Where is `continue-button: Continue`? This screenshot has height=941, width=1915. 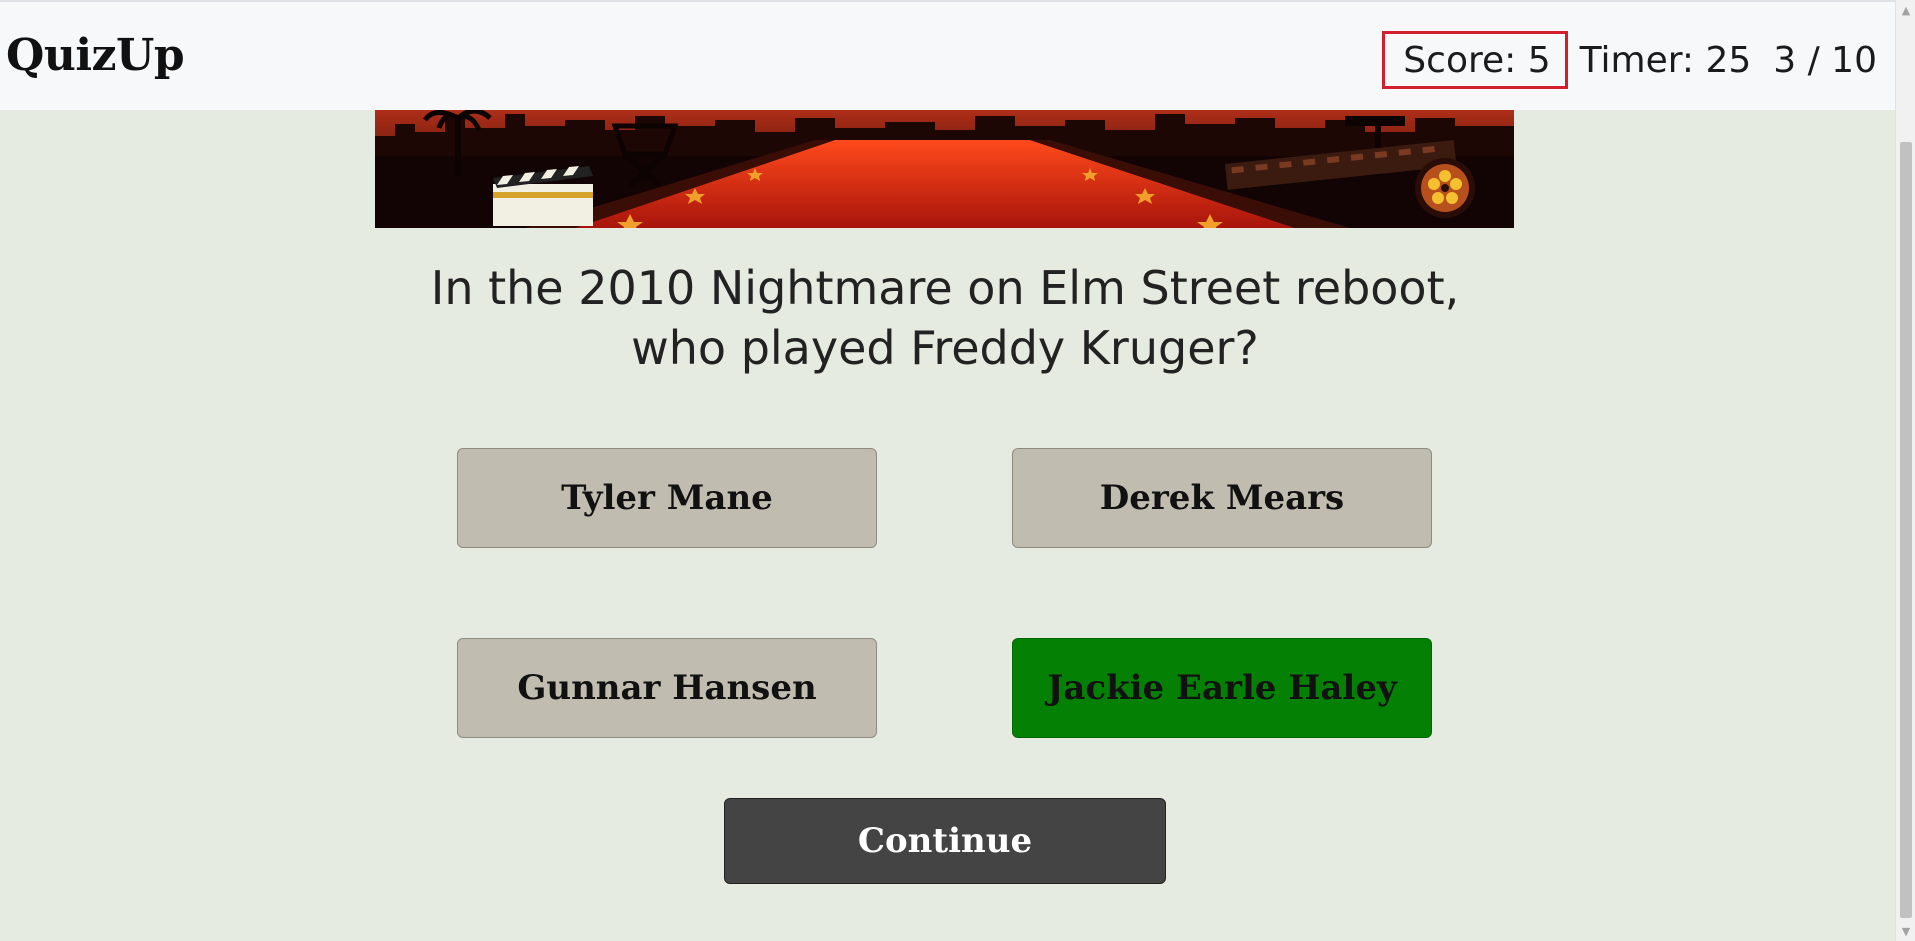
continue-button: Continue is located at coordinates (945, 841).